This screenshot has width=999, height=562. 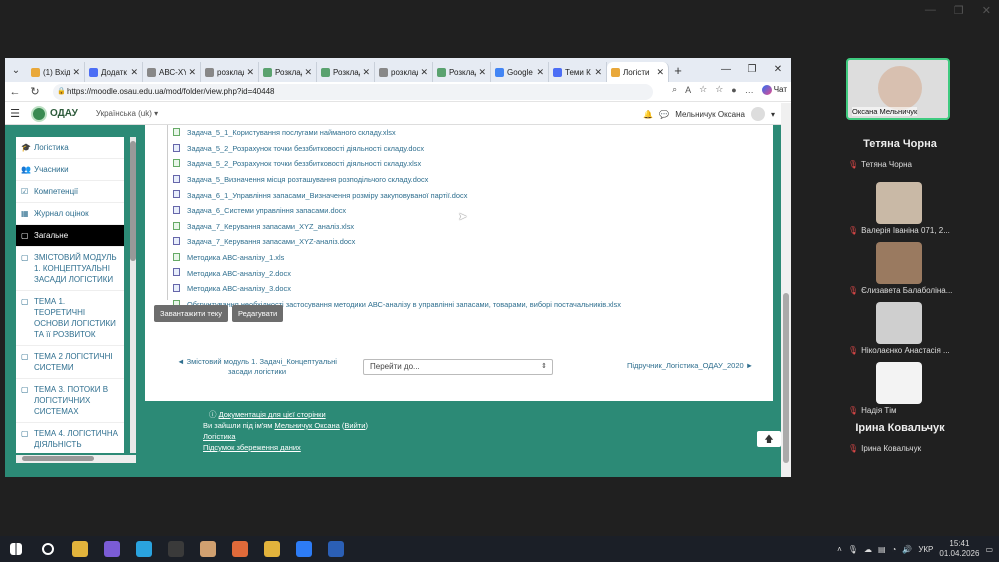 What do you see at coordinates (70, 401) in the screenshot?
I see `sidebar-item: ▢ ТЕМА 3. ПОТОКИ В ЛОГІСТИЧНИХ СИСТЕМАХ` at bounding box center [70, 401].